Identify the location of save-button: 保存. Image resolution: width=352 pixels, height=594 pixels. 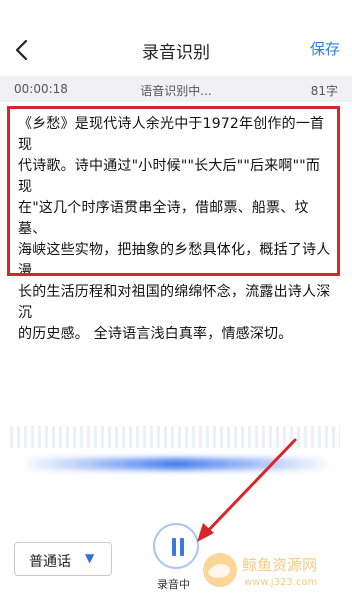
(325, 48).